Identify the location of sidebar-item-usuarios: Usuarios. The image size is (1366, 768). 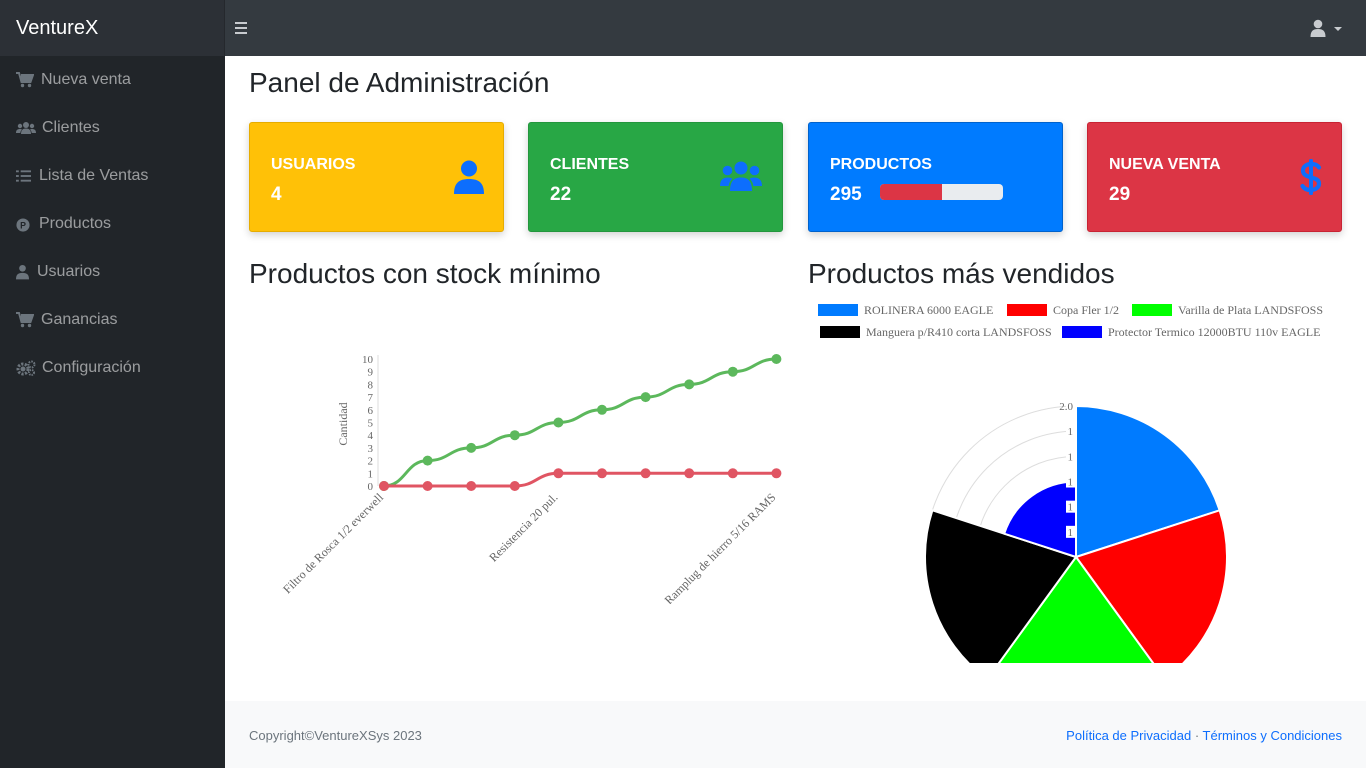
(112, 272).